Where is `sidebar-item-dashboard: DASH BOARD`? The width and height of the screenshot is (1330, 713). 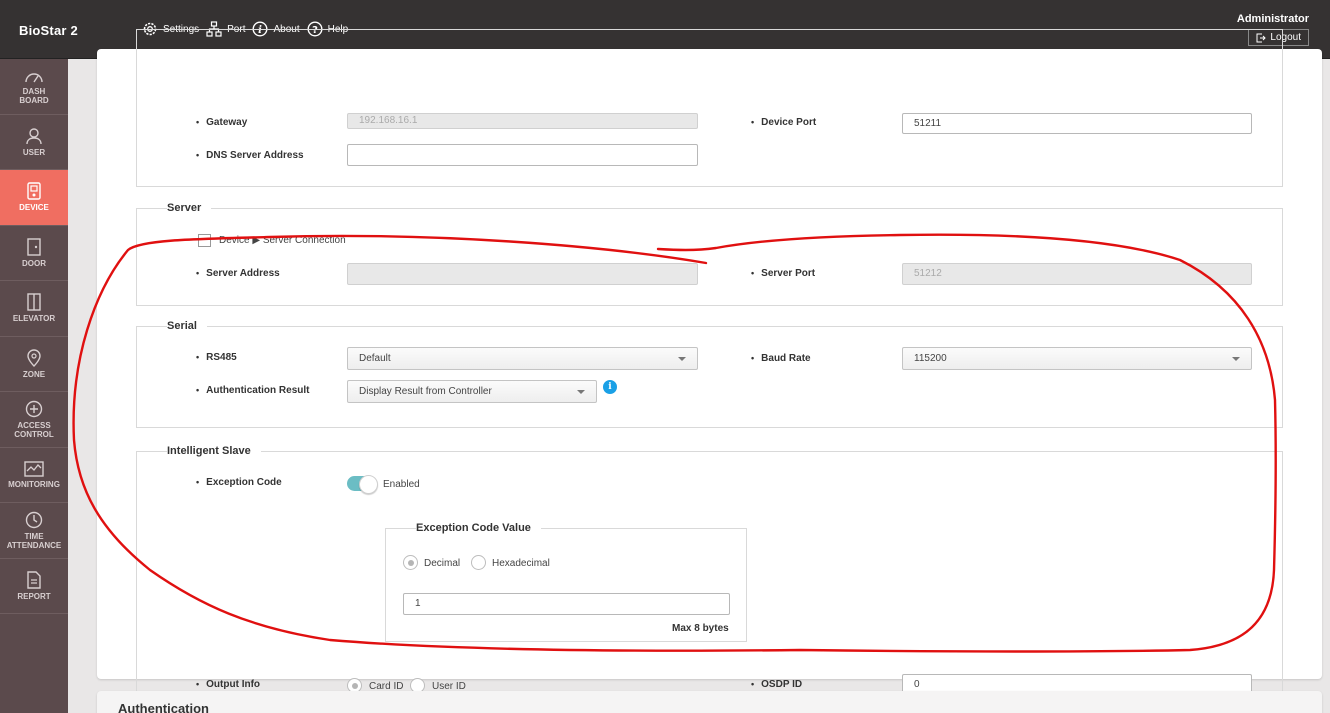 sidebar-item-dashboard: DASH BOARD is located at coordinates (34, 87).